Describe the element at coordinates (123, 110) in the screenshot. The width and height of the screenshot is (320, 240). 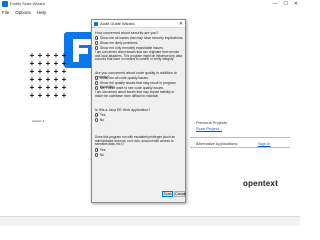
I see `javaee-question: Is this a Java EE Web application?` at that location.